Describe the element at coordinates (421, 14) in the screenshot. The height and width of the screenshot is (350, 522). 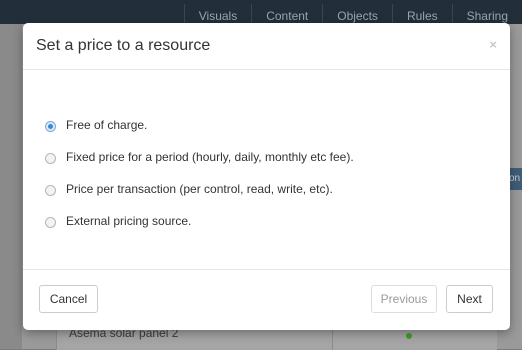
I see `nav-item-rules: Rules` at that location.